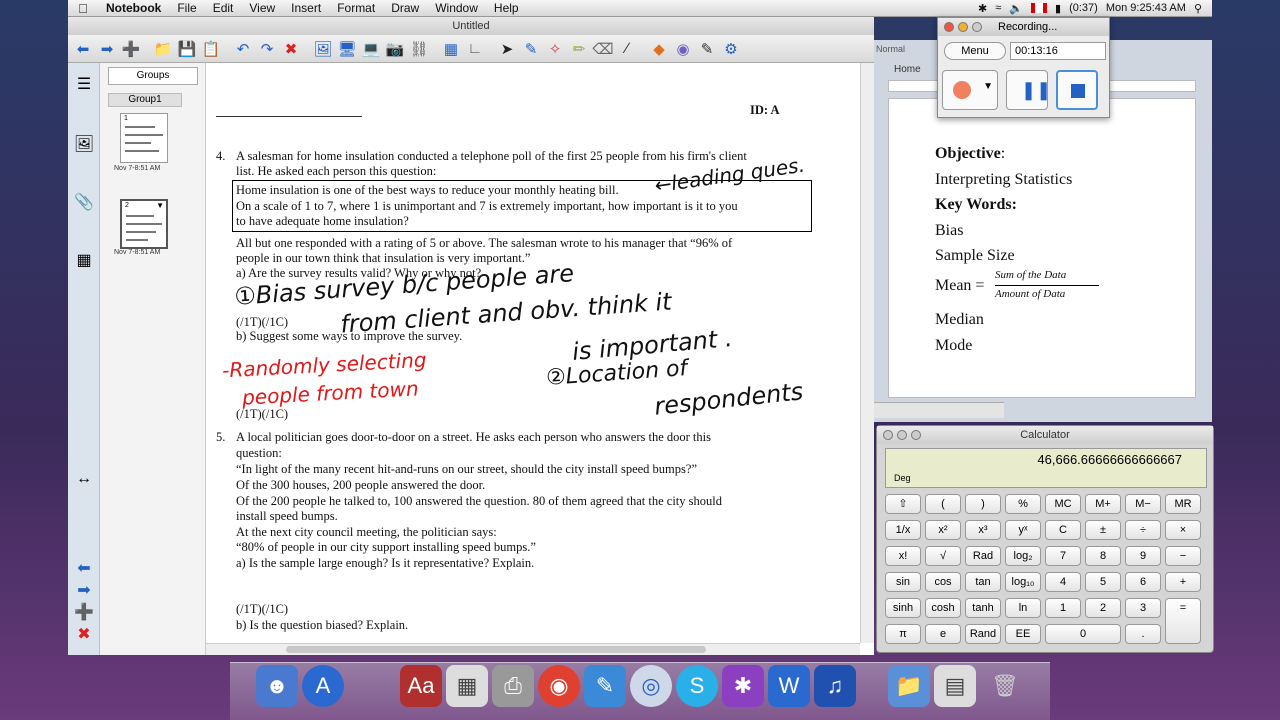  Describe the element at coordinates (943, 504) in the screenshot. I see `calculator-key: (` at that location.